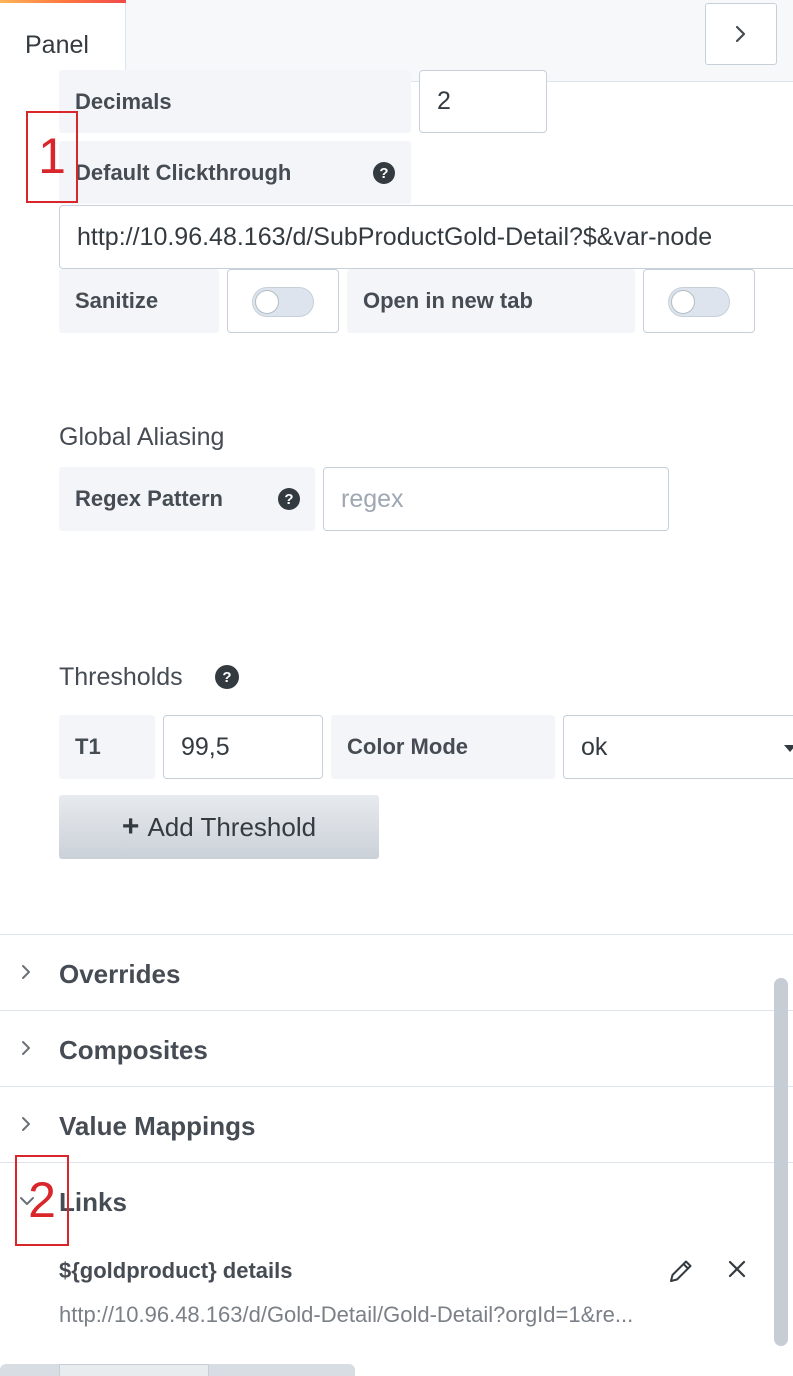 Image resolution: width=793 pixels, height=1376 pixels. I want to click on section-links-title: Links, so click(93, 1202).